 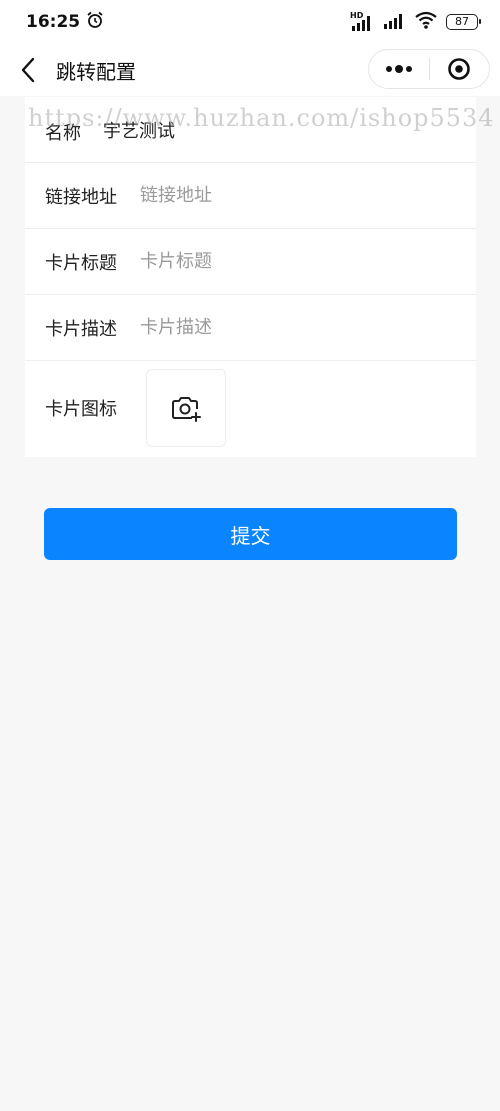 What do you see at coordinates (53, 22) in the screenshot?
I see `status-time: 16:25` at bounding box center [53, 22].